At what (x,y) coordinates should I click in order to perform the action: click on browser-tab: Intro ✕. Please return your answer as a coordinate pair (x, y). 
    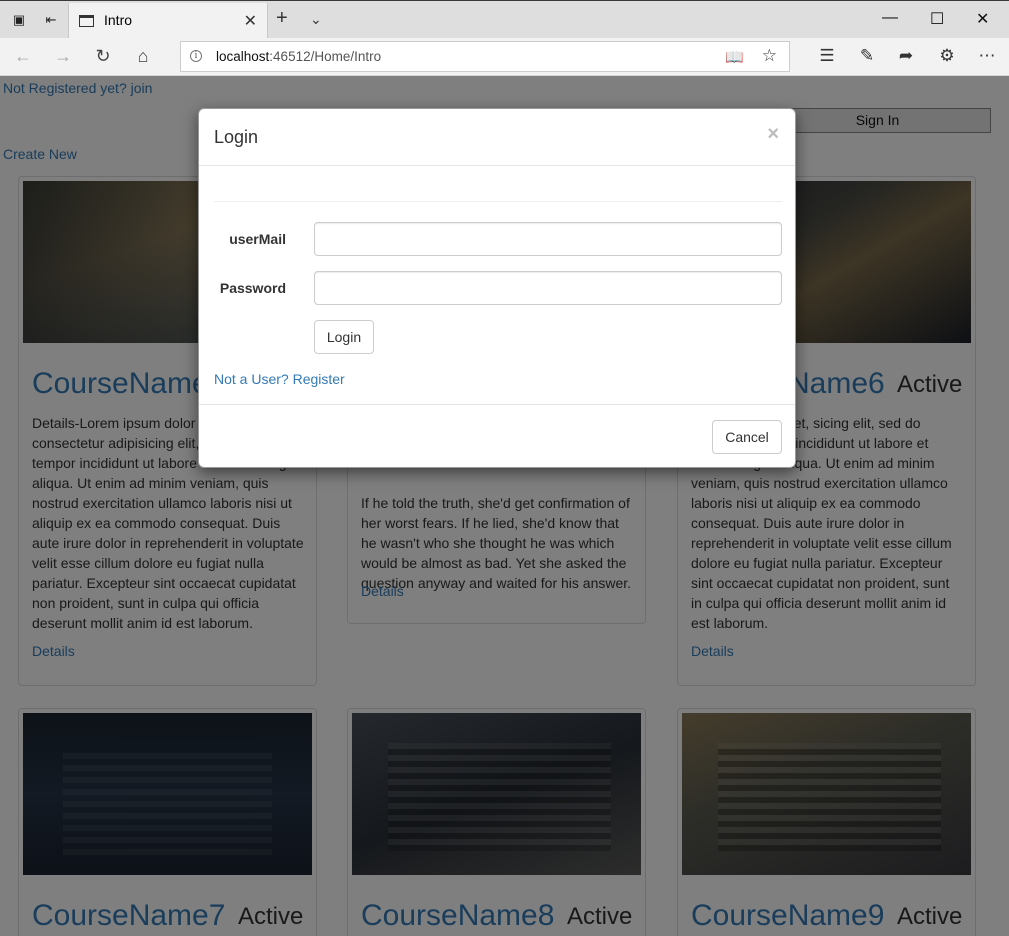
    Looking at the image, I should click on (168, 21).